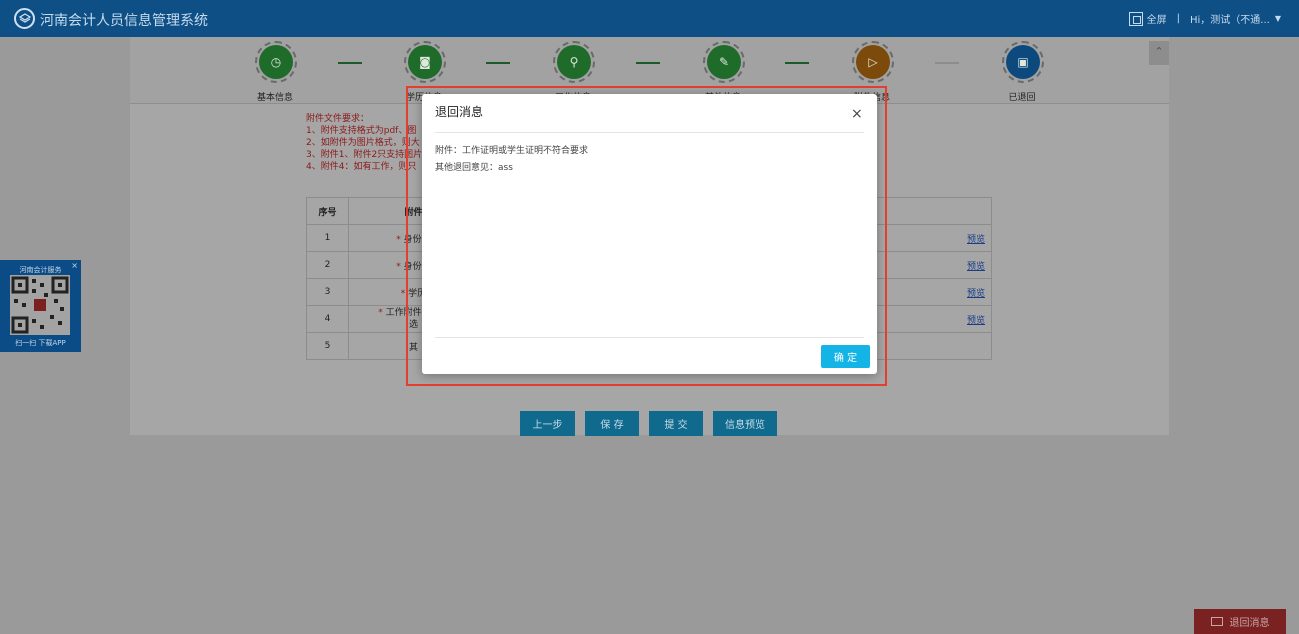  What do you see at coordinates (274, 98) in the screenshot?
I see `step-label: 基本信息` at bounding box center [274, 98].